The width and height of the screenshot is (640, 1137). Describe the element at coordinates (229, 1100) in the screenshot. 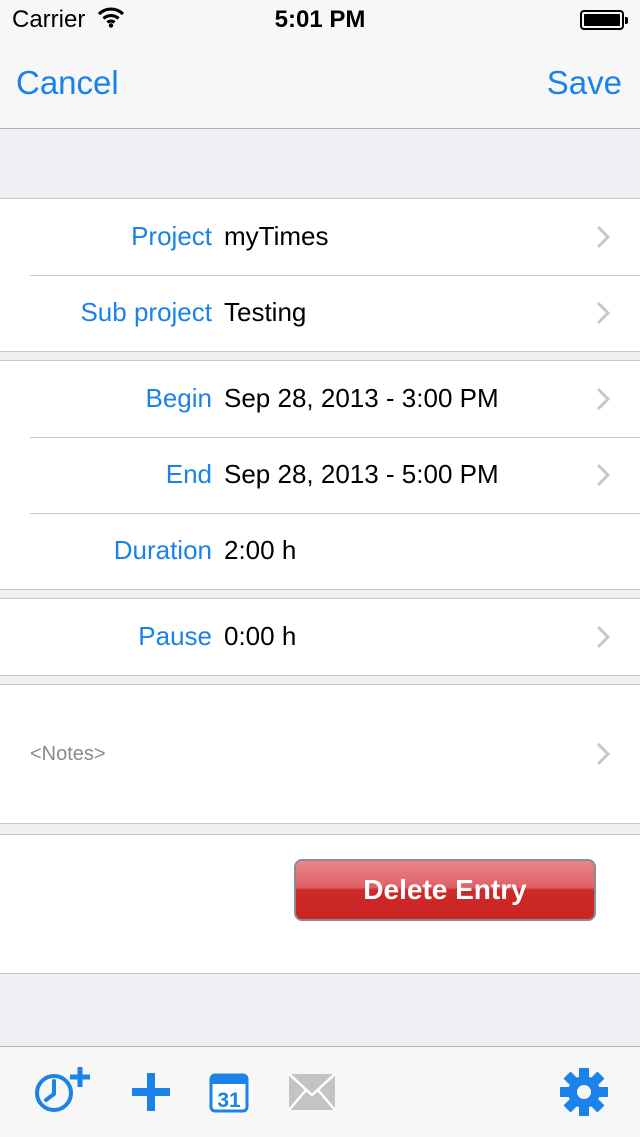

I see `calendar-day: 31` at that location.